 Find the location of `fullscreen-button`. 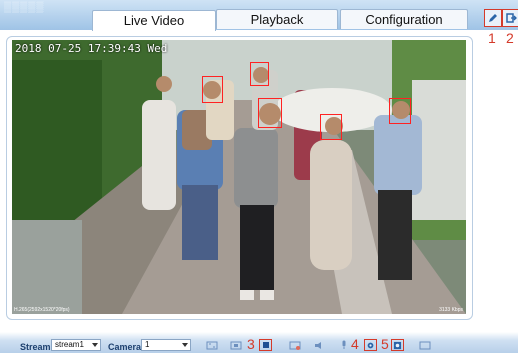

fullscreen-button is located at coordinates (424, 345).